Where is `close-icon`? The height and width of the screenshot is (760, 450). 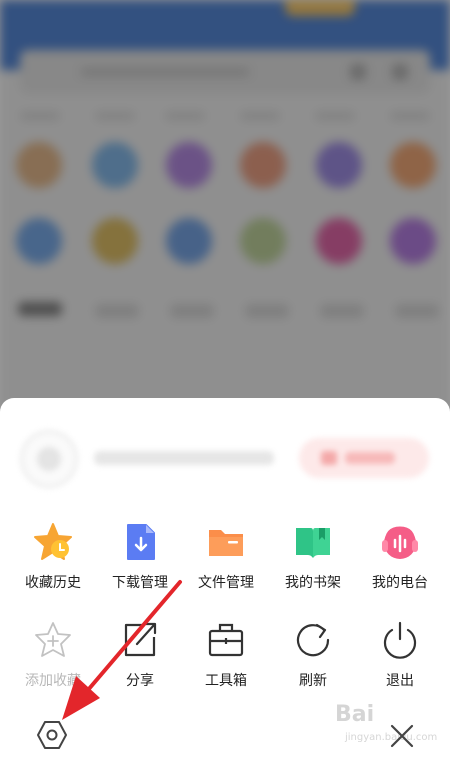 close-icon is located at coordinates (402, 736).